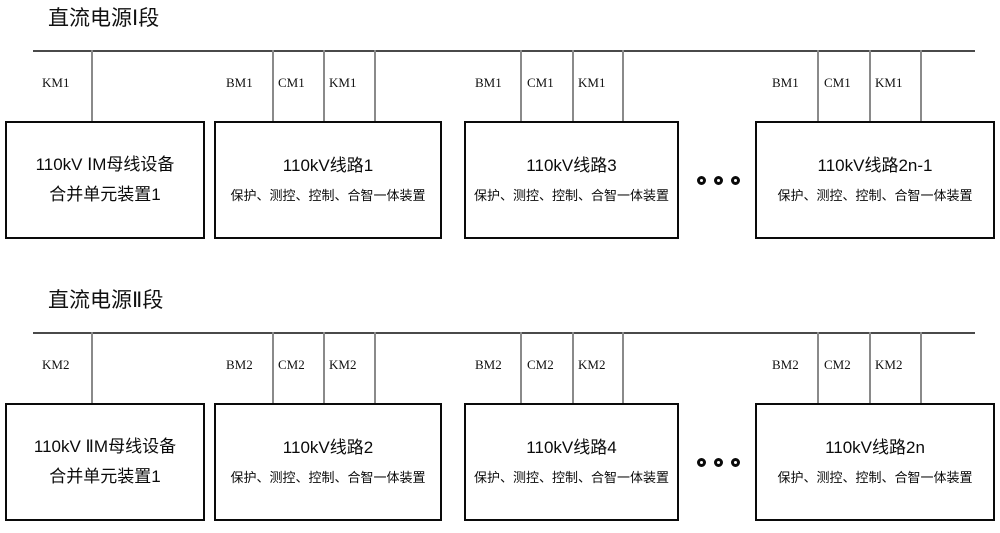  I want to click on branch-label-line-4-bm2: BM2, so click(488, 364).